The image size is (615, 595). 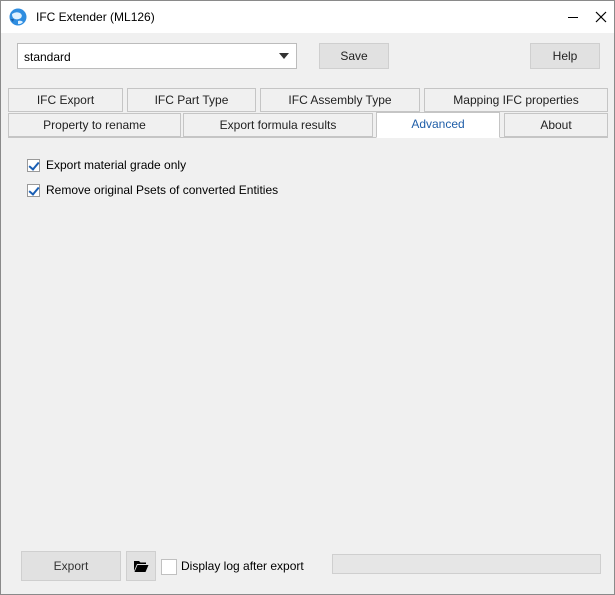 I want to click on folder-icon, so click(x=141, y=566).